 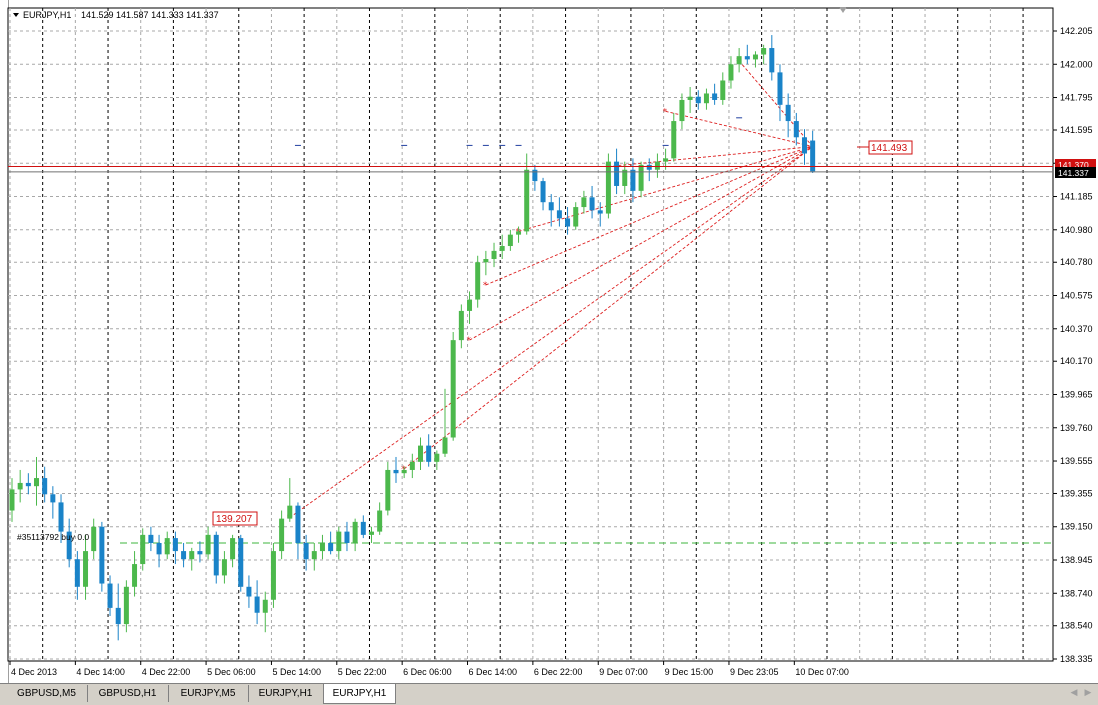 What do you see at coordinates (558, 672) in the screenshot?
I see `x-tick-label: 6 Dec 22:00` at bounding box center [558, 672].